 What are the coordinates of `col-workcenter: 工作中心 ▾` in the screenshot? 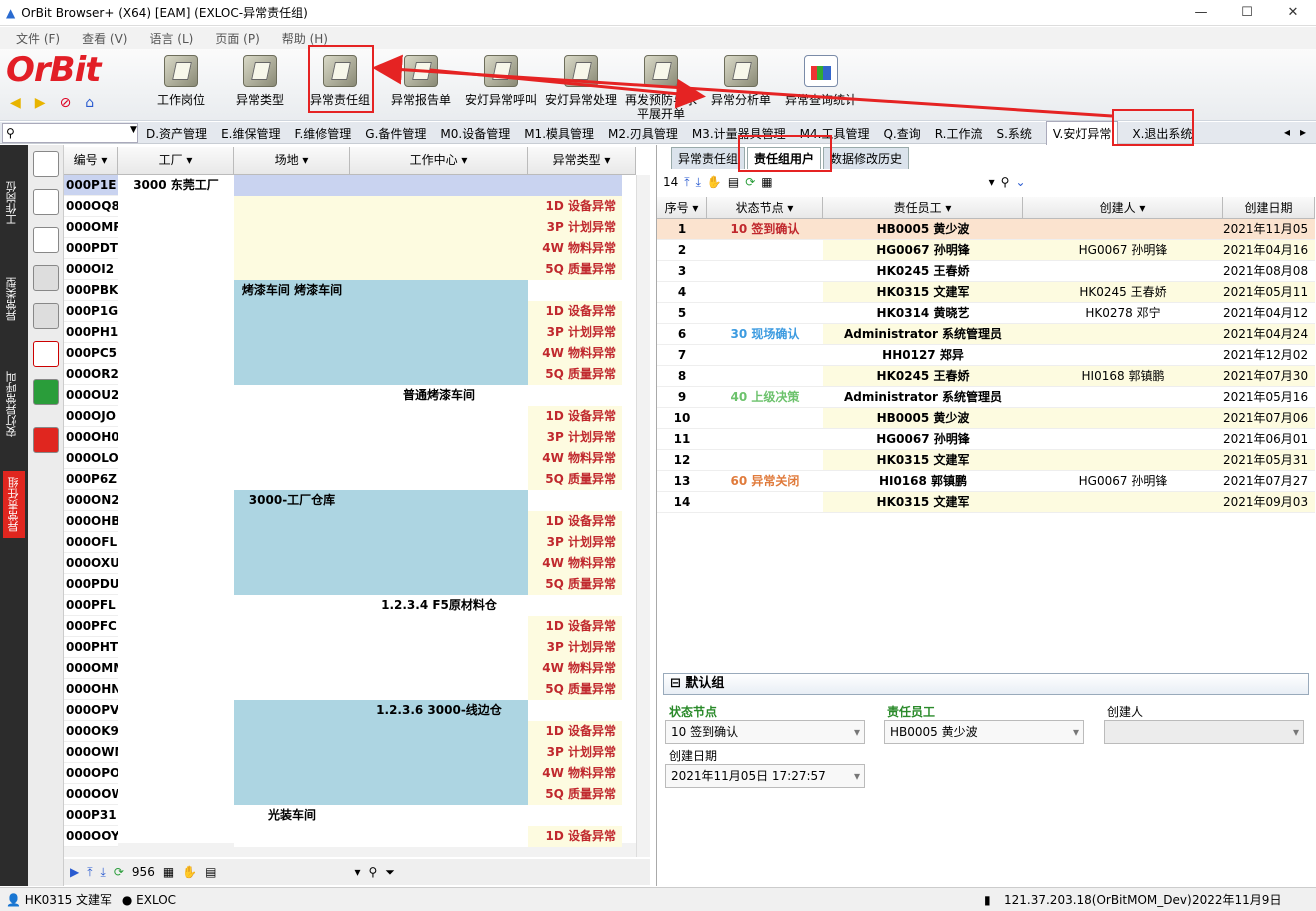 It's located at (439, 161).